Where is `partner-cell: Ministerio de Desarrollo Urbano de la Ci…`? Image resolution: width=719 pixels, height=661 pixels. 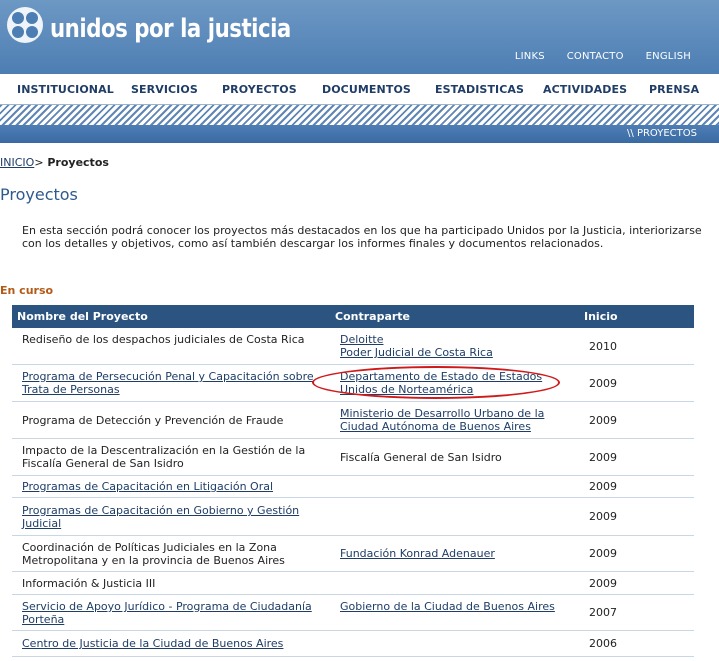
partner-cell: Ministerio de Desarrollo Urbano de la Ci… is located at coordinates (455, 420).